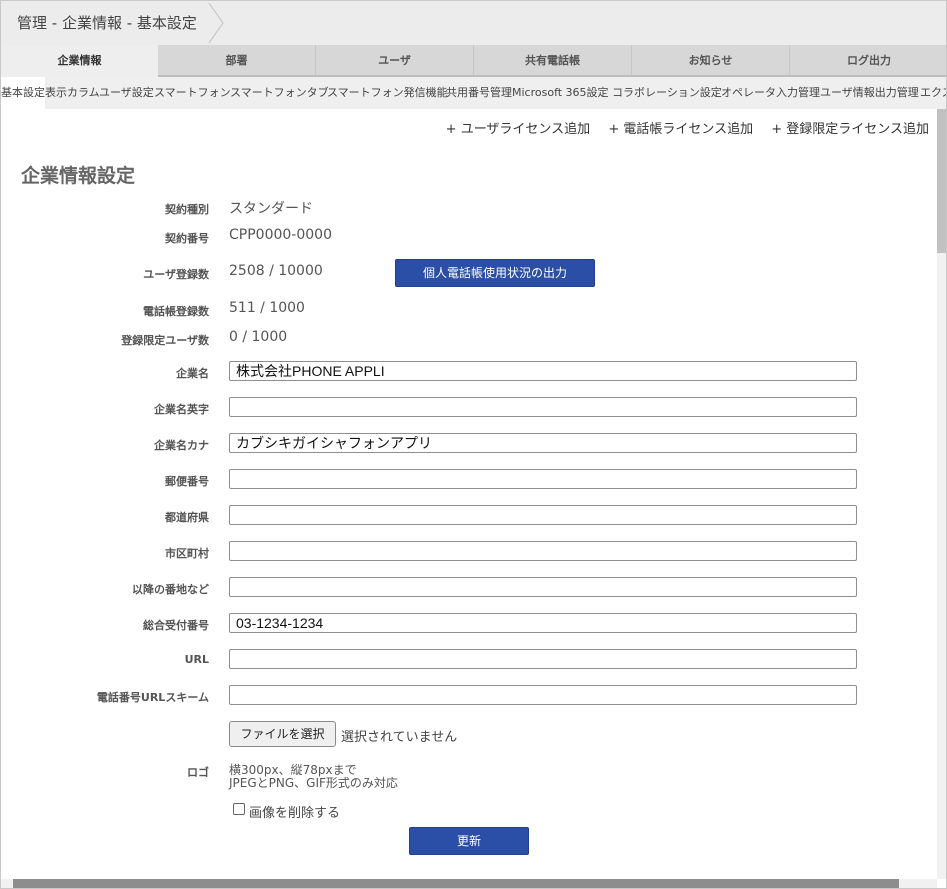 Image resolution: width=947 pixels, height=889 pixels. Describe the element at coordinates (711, 61) in the screenshot. I see `tab-notices: お知らせ` at that location.